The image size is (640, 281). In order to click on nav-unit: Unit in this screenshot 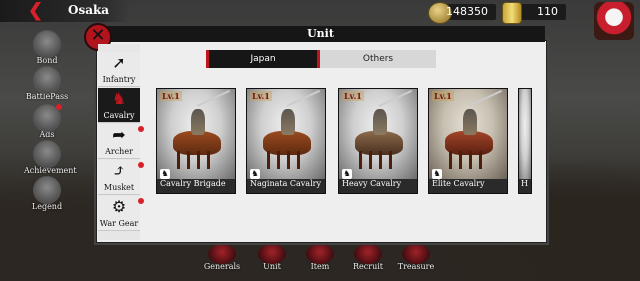, I will do `click(272, 258)`.